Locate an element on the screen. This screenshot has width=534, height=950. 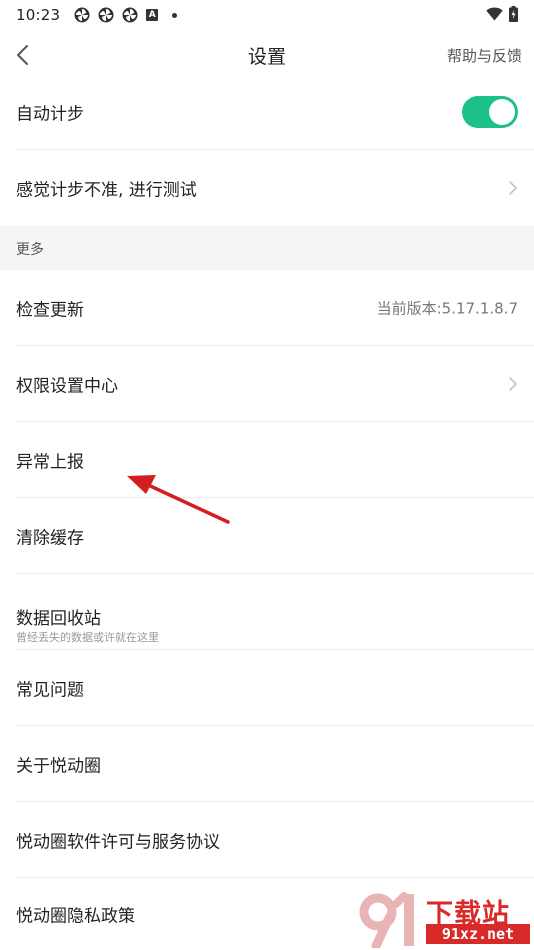
report-label: 异常上报 is located at coordinates (50, 462).